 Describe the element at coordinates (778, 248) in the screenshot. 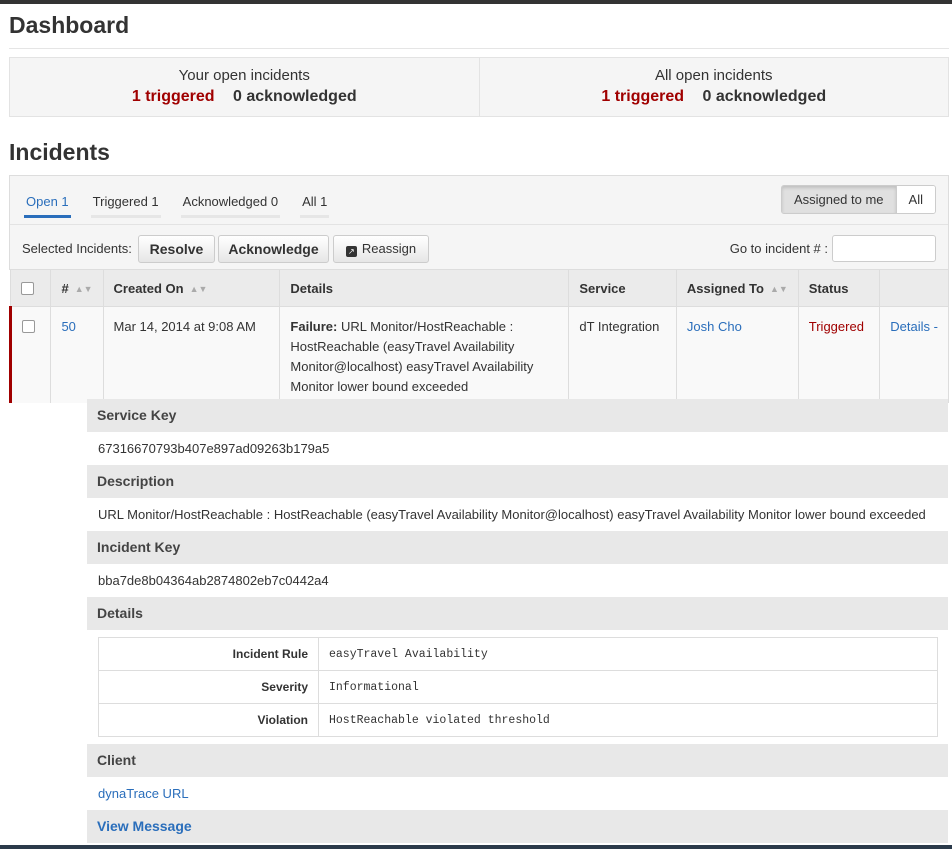

I see `goto-incident-label: Go to incident # :` at that location.